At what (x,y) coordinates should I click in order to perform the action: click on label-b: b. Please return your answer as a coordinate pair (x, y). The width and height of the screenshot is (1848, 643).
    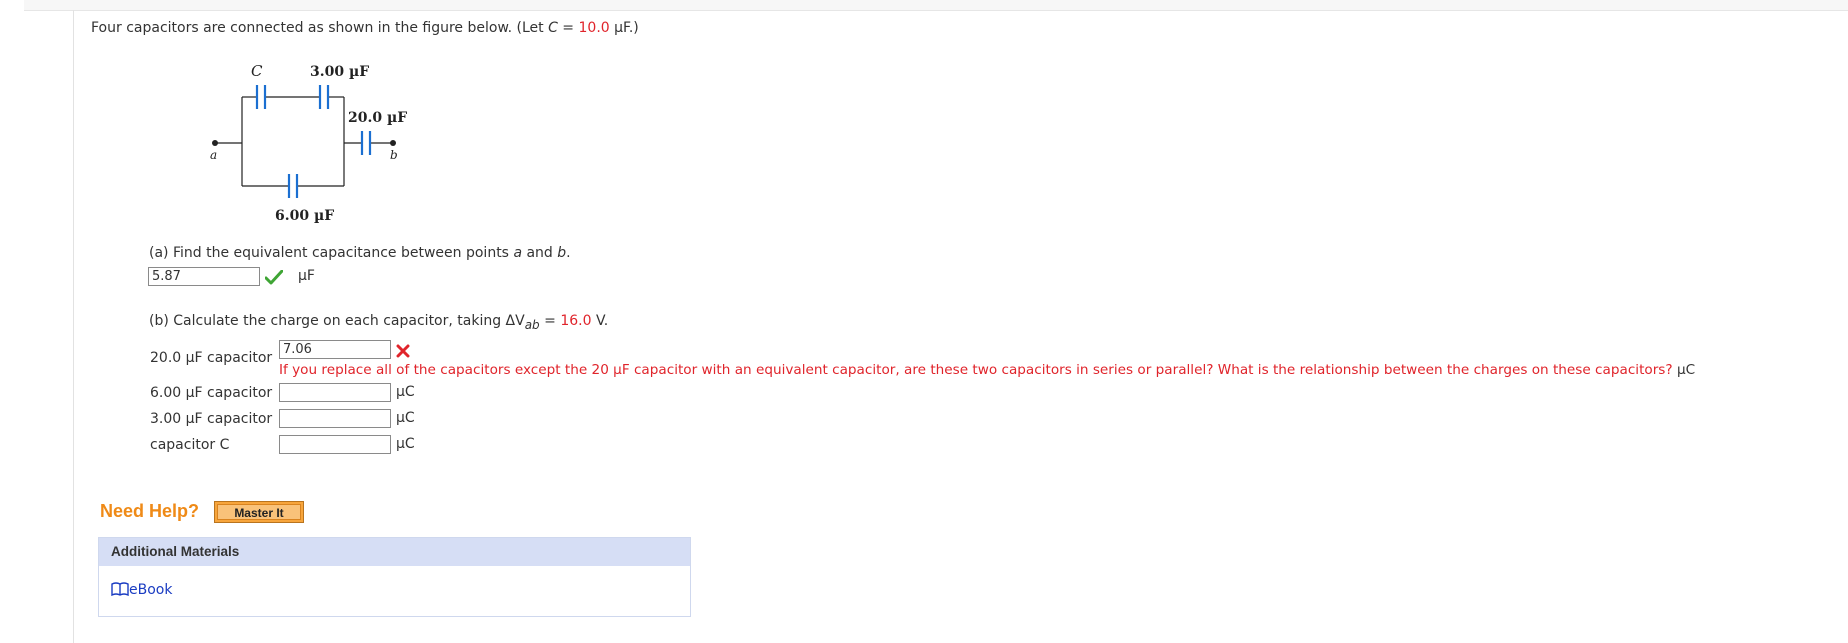
    Looking at the image, I should click on (394, 155).